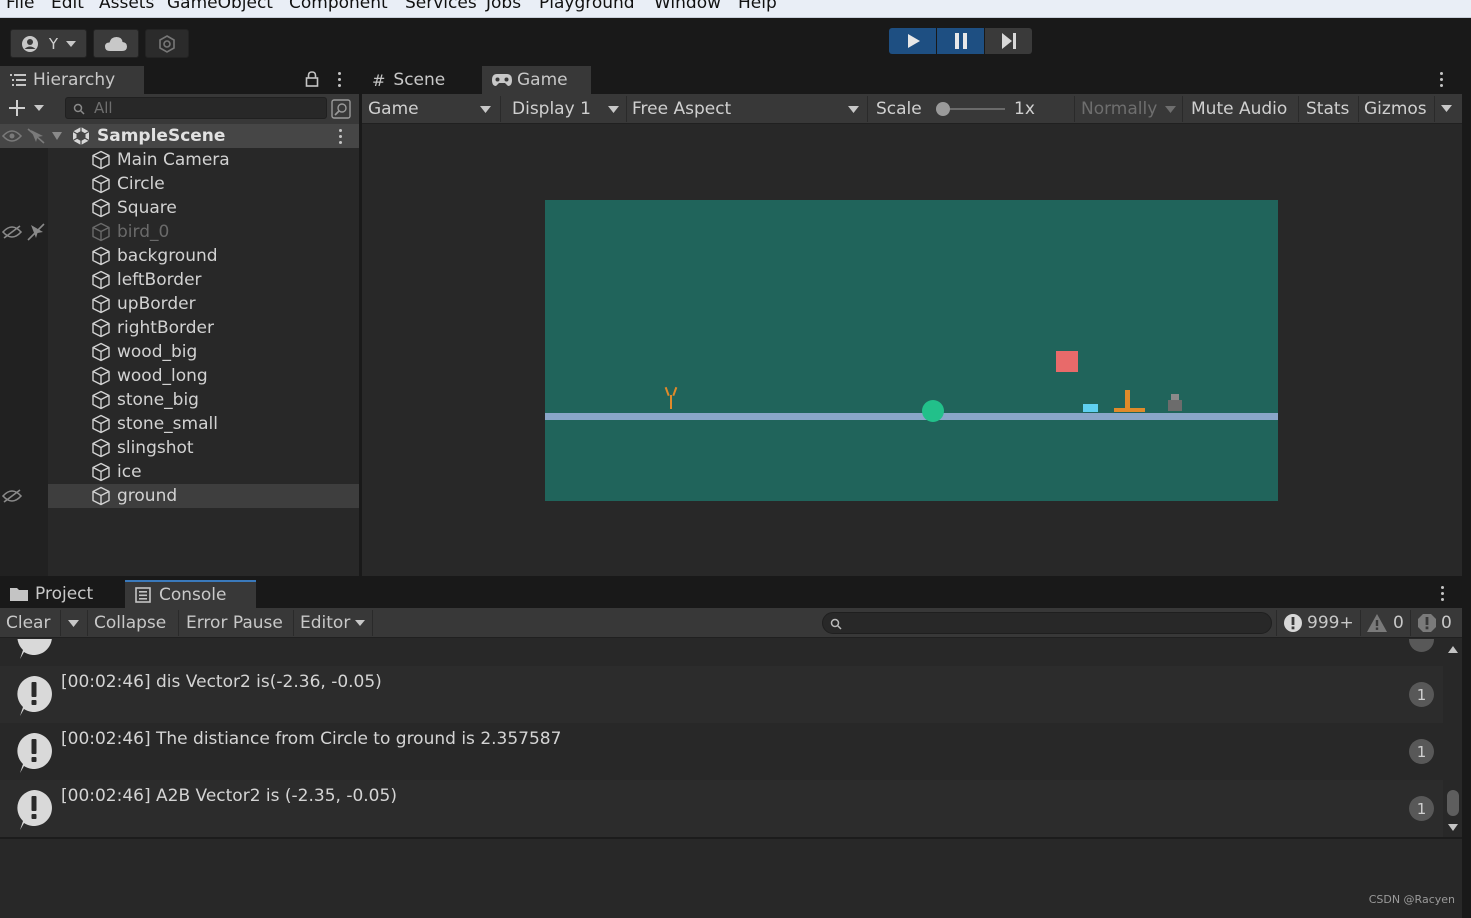 This screenshot has width=1471, height=918. What do you see at coordinates (196, 108) in the screenshot?
I see `hierarchy-search-input: All` at bounding box center [196, 108].